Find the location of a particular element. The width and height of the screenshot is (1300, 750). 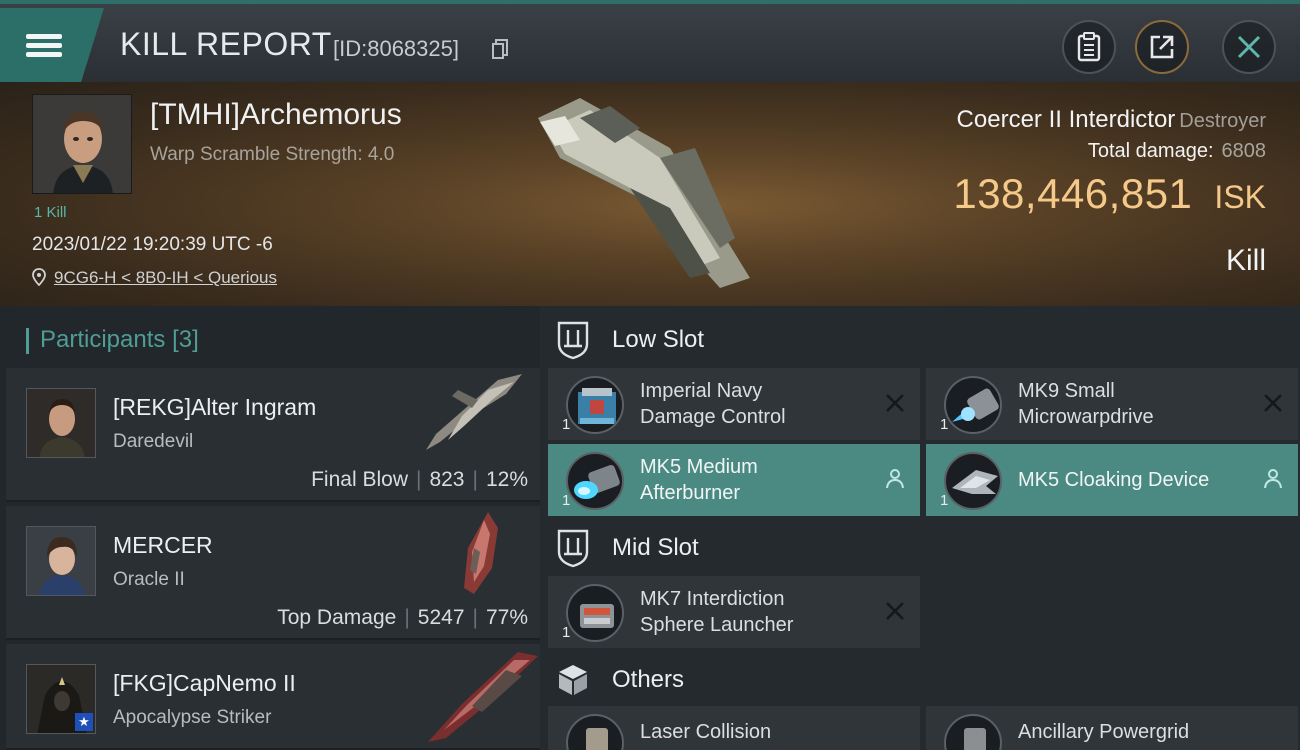

module-card: 1 MK5 Cloaking Device is located at coordinates (1112, 480).